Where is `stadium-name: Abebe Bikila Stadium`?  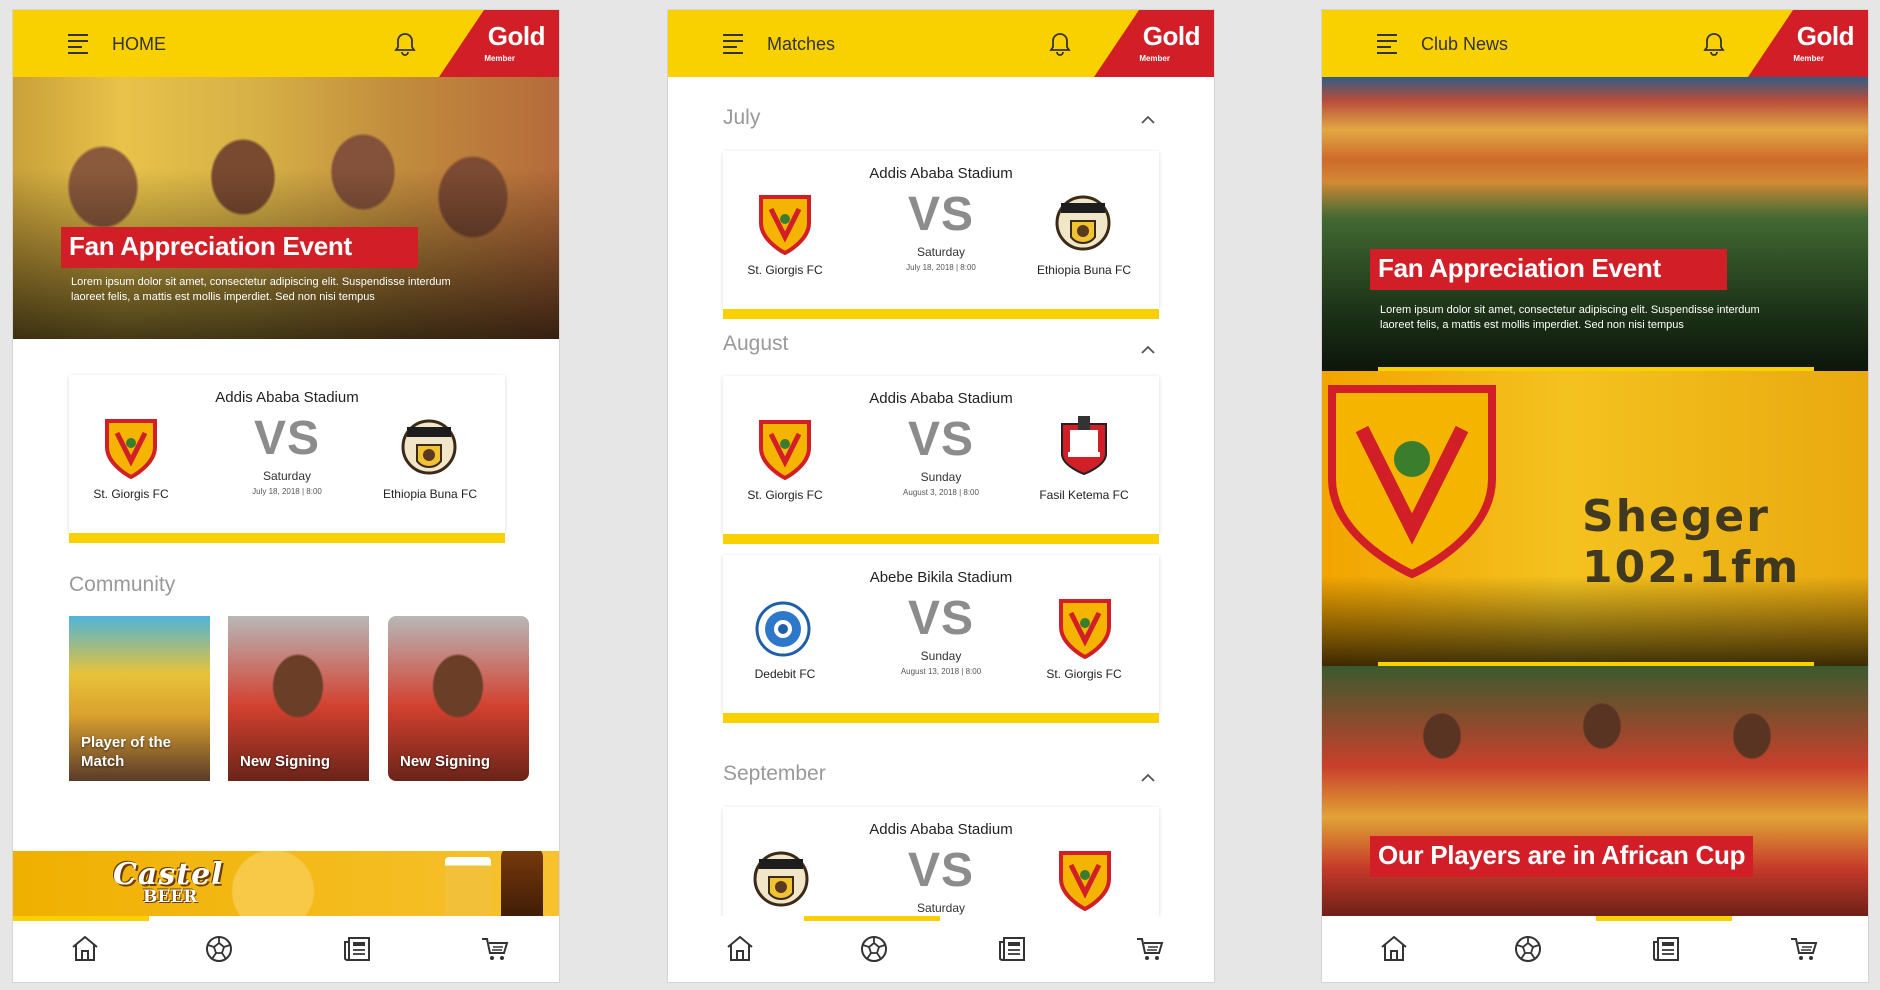 stadium-name: Abebe Bikila Stadium is located at coordinates (941, 577).